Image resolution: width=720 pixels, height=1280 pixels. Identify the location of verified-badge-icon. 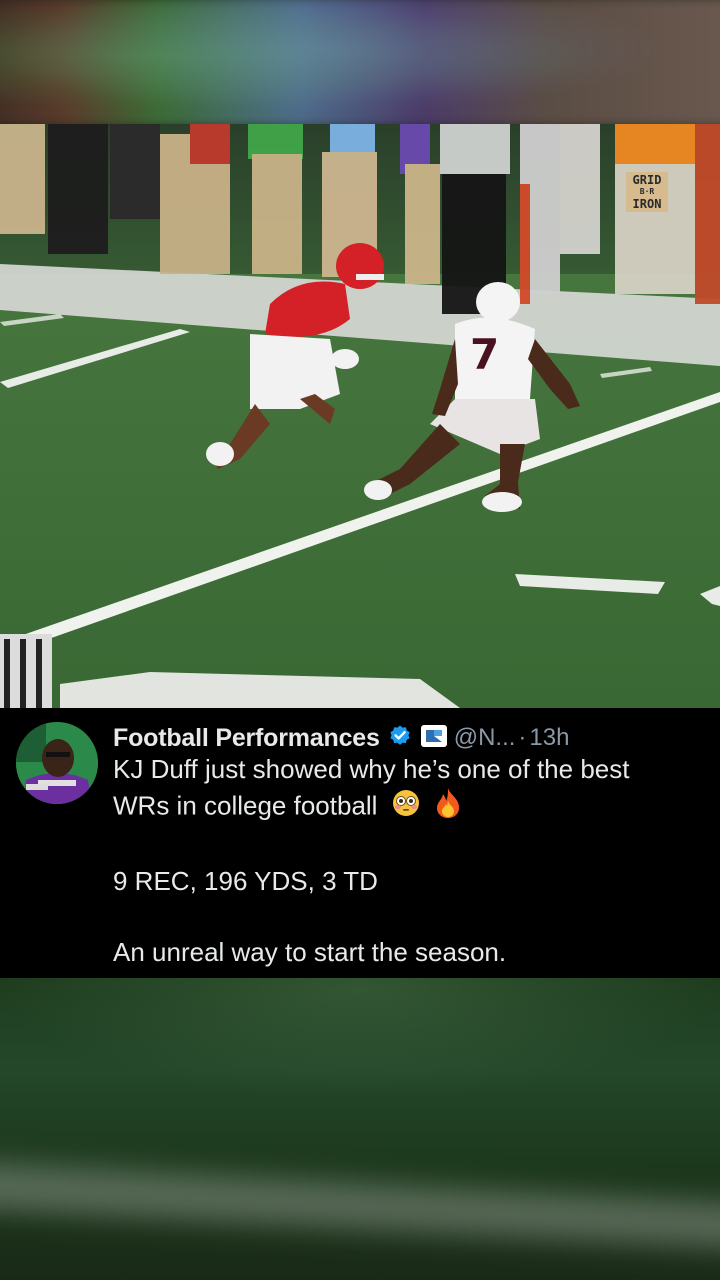
(400, 738).